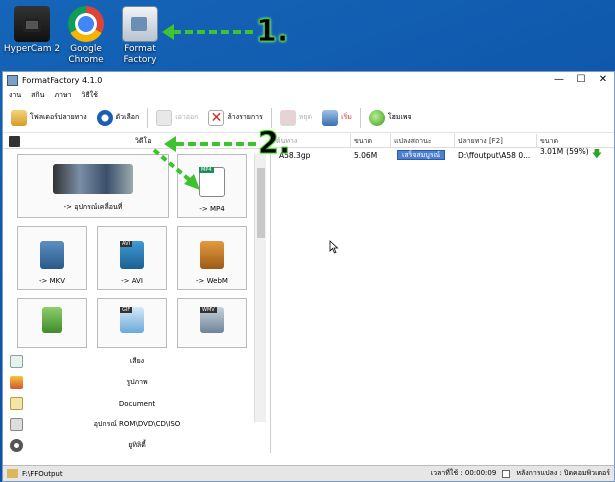 Image resolution: width=615 pixels, height=482 pixels. I want to click on tile-label: -> อุปกรณ์เคลื่อนที่, so click(93, 207).